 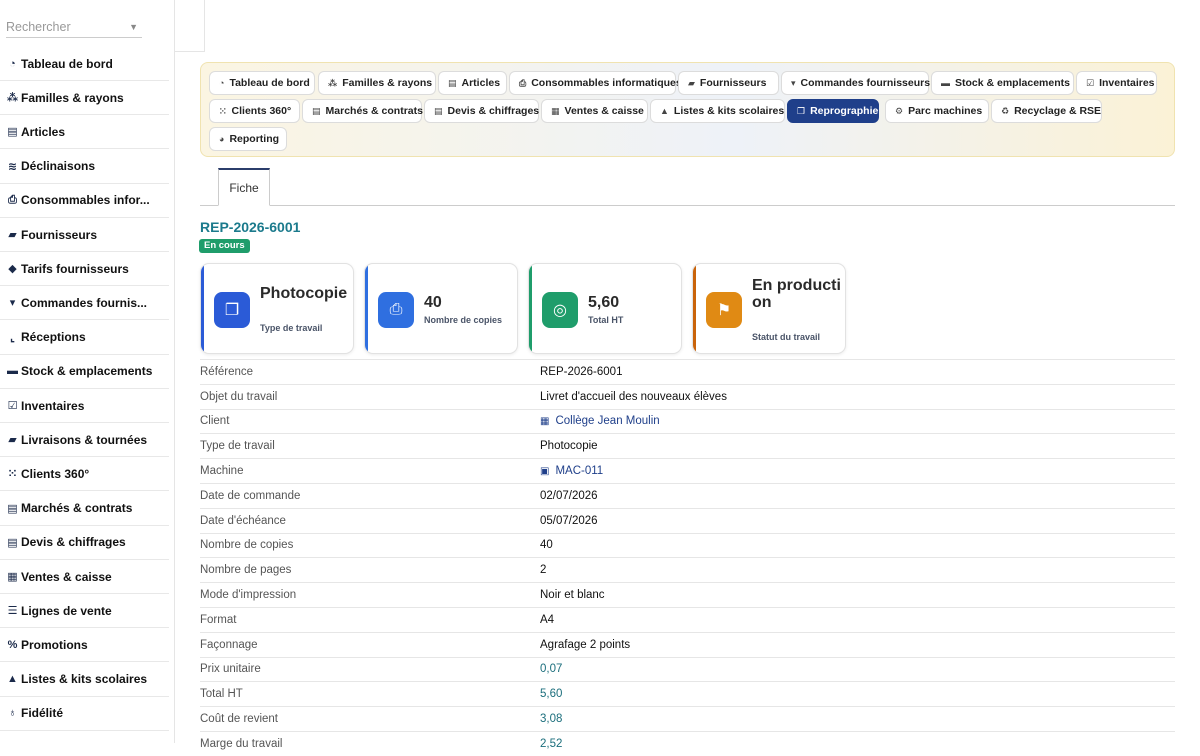 What do you see at coordinates (481, 111) in the screenshot?
I see `nav-button: ▤ Devis & chiffrages` at bounding box center [481, 111].